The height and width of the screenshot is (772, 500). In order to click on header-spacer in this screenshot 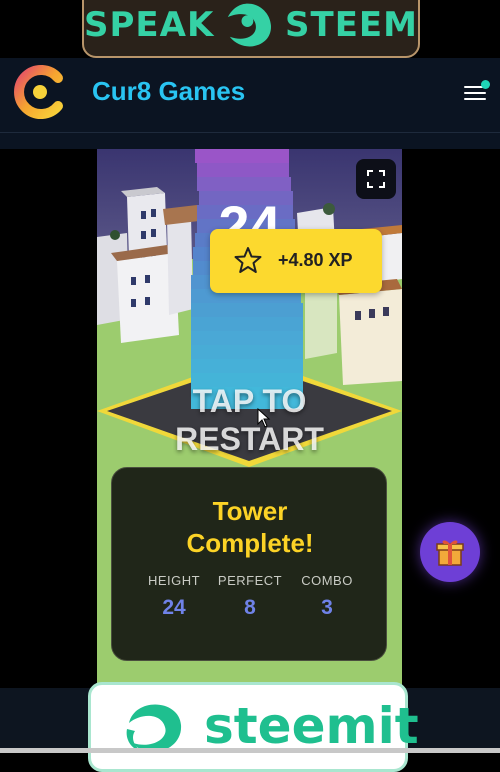, I will do `click(250, 141)`.